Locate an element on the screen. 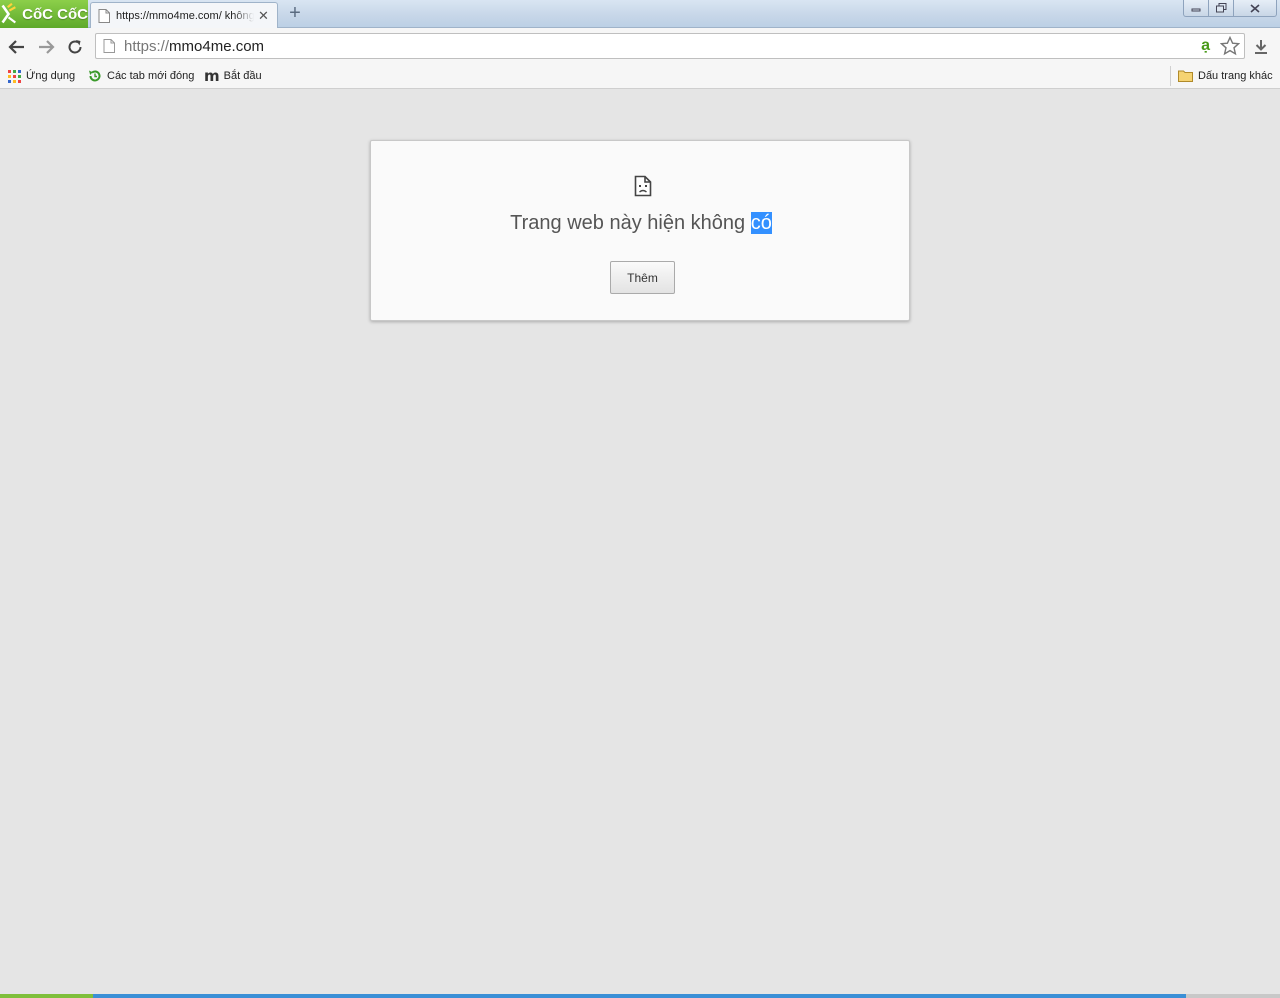 The width and height of the screenshot is (1280, 998). bookmark-apps-label: Ứng dụng is located at coordinates (51, 76).